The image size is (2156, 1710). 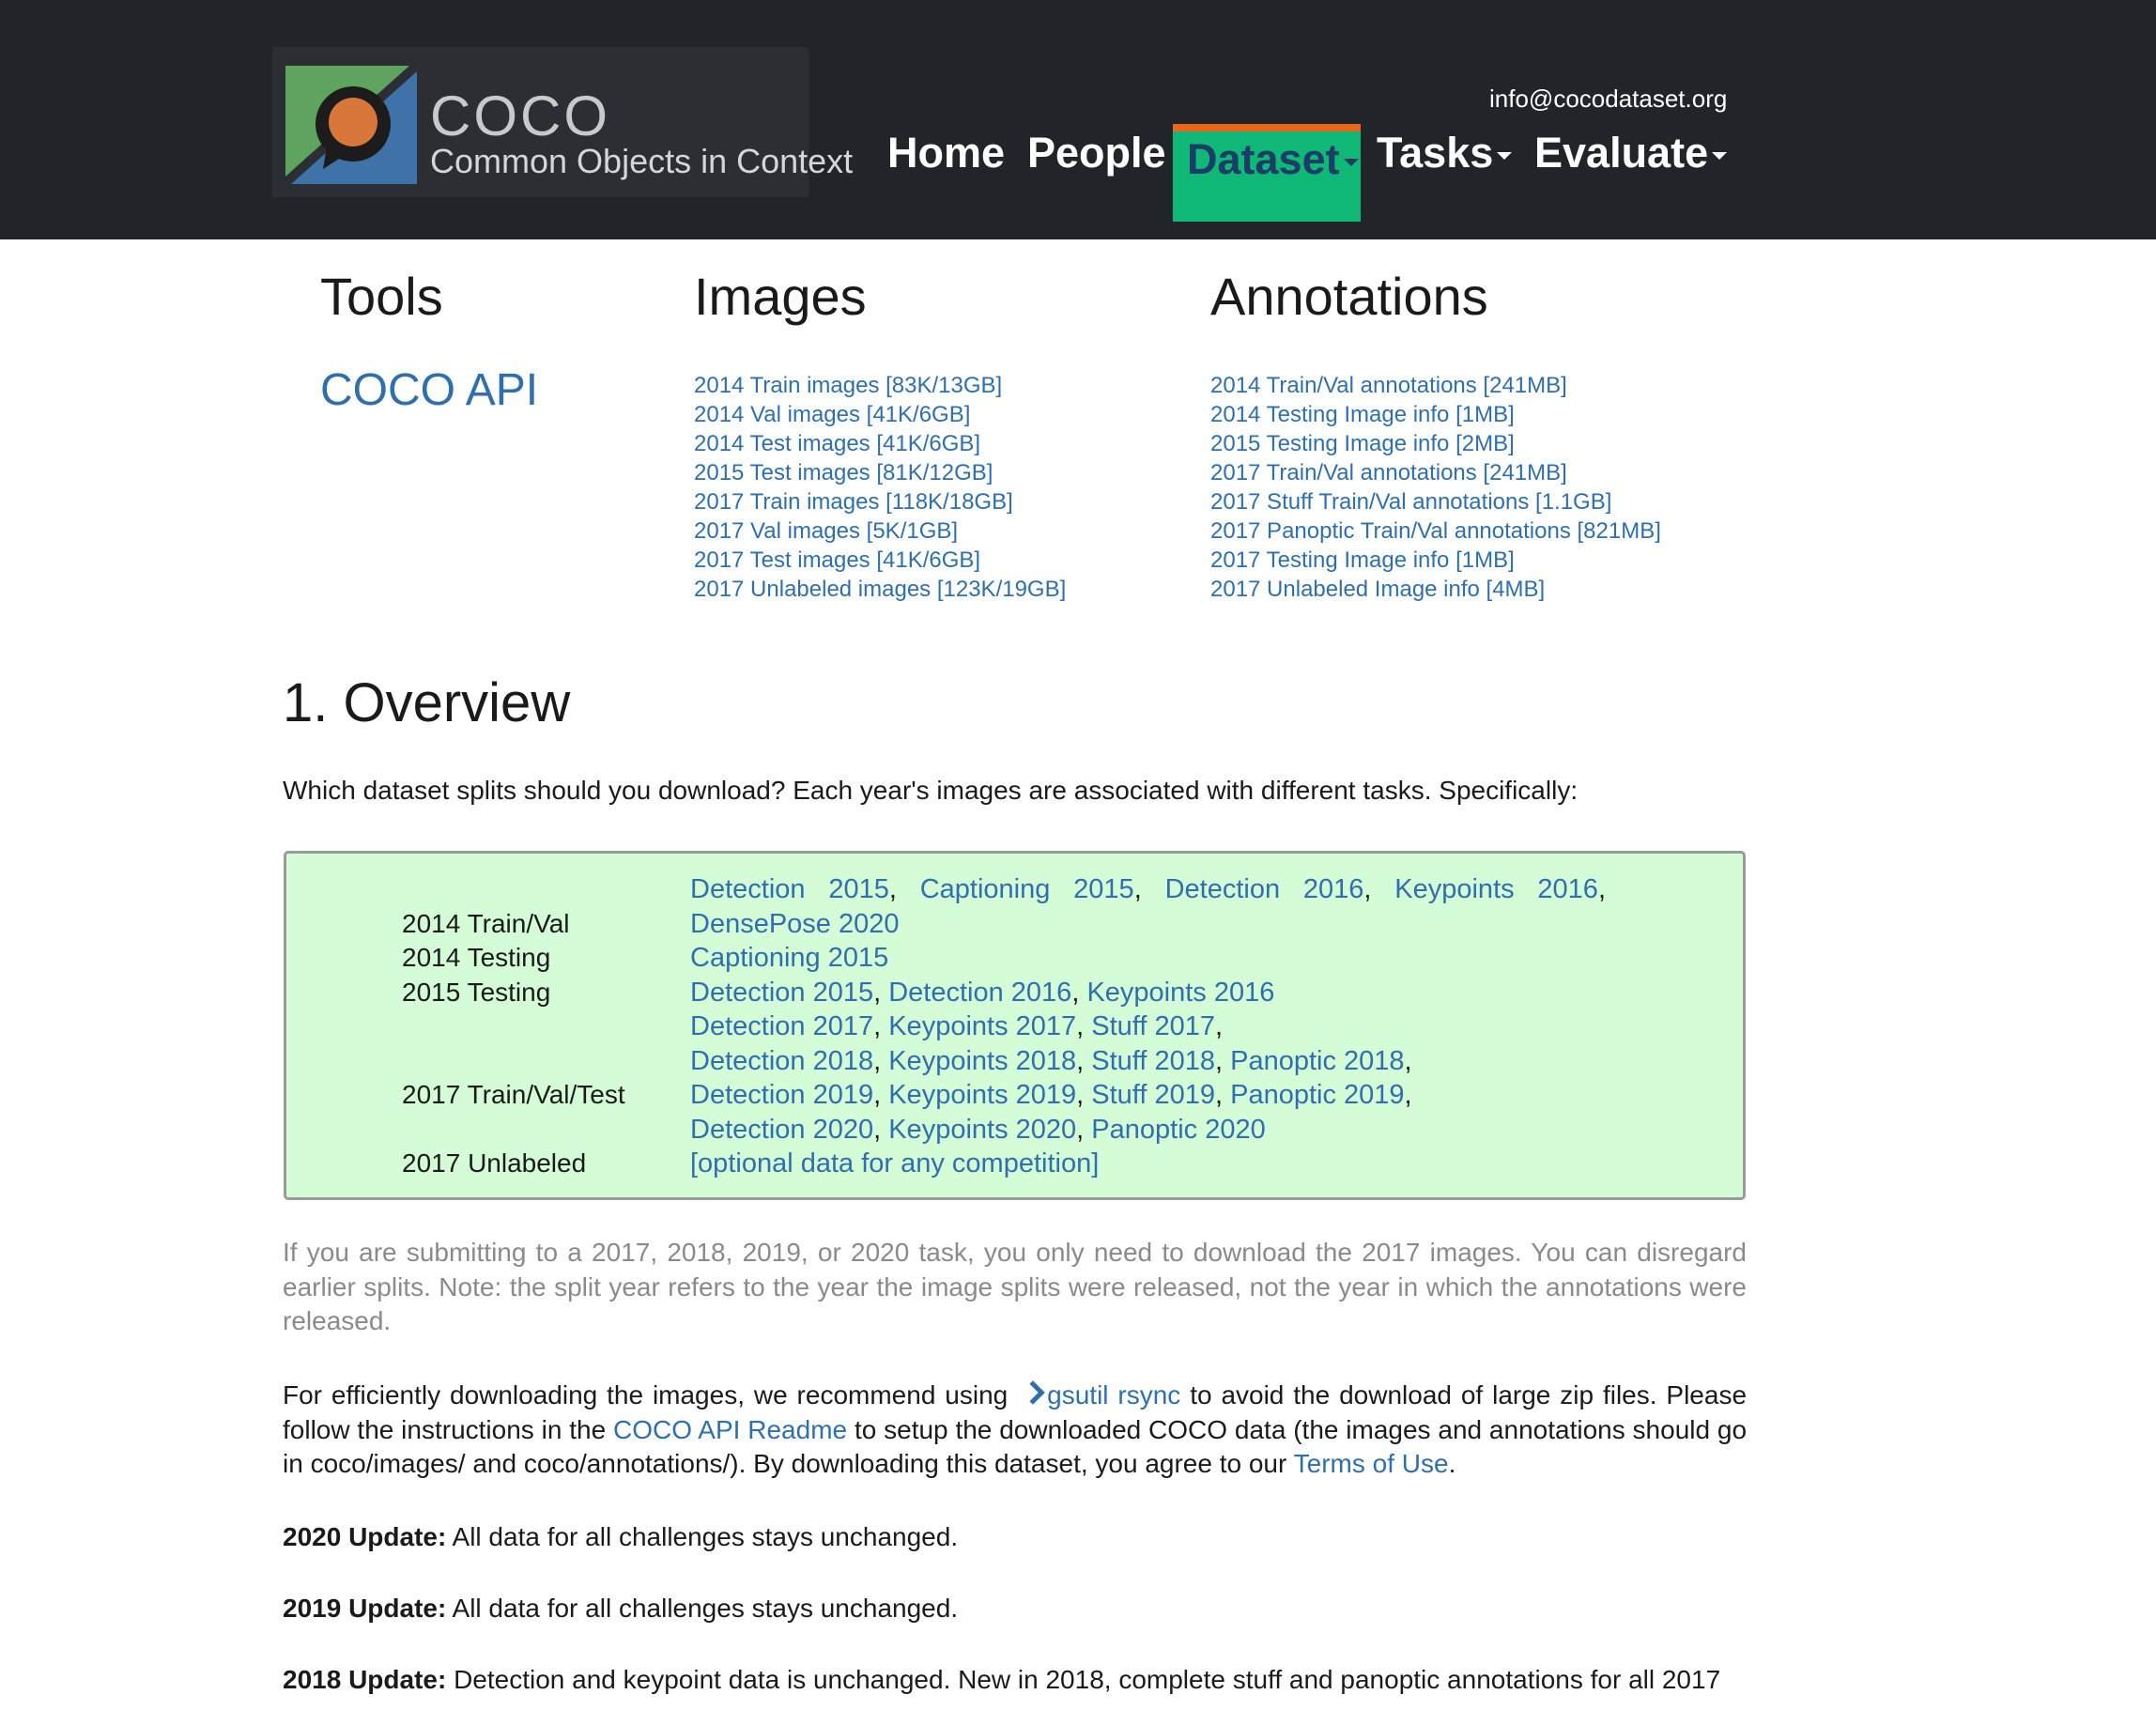 I want to click on task-link: Detection 2017, so click(x=781, y=1026).